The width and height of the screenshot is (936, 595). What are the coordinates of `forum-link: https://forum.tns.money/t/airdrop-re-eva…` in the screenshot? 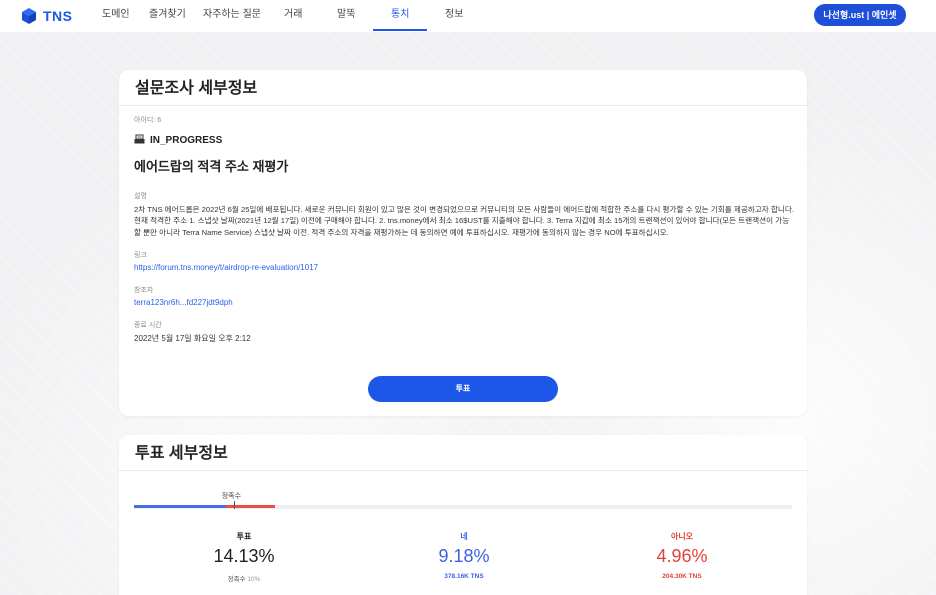 It's located at (463, 267).